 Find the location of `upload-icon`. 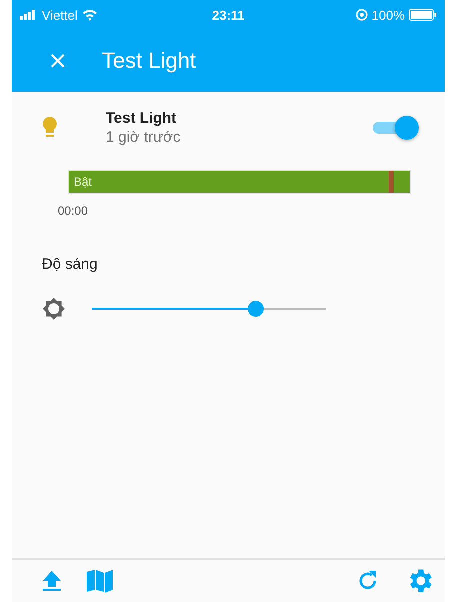

upload-icon is located at coordinates (52, 581).